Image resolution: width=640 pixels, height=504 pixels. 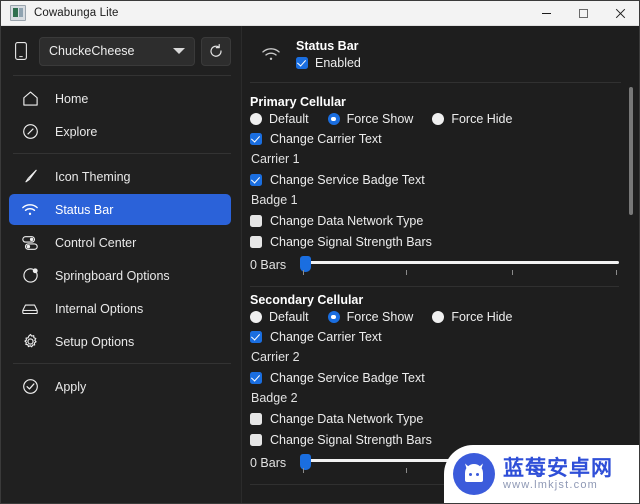 What do you see at coordinates (434, 242) in the screenshot?
I see `change-signal-strength-bars-row: Change Signal Strength Bars` at bounding box center [434, 242].